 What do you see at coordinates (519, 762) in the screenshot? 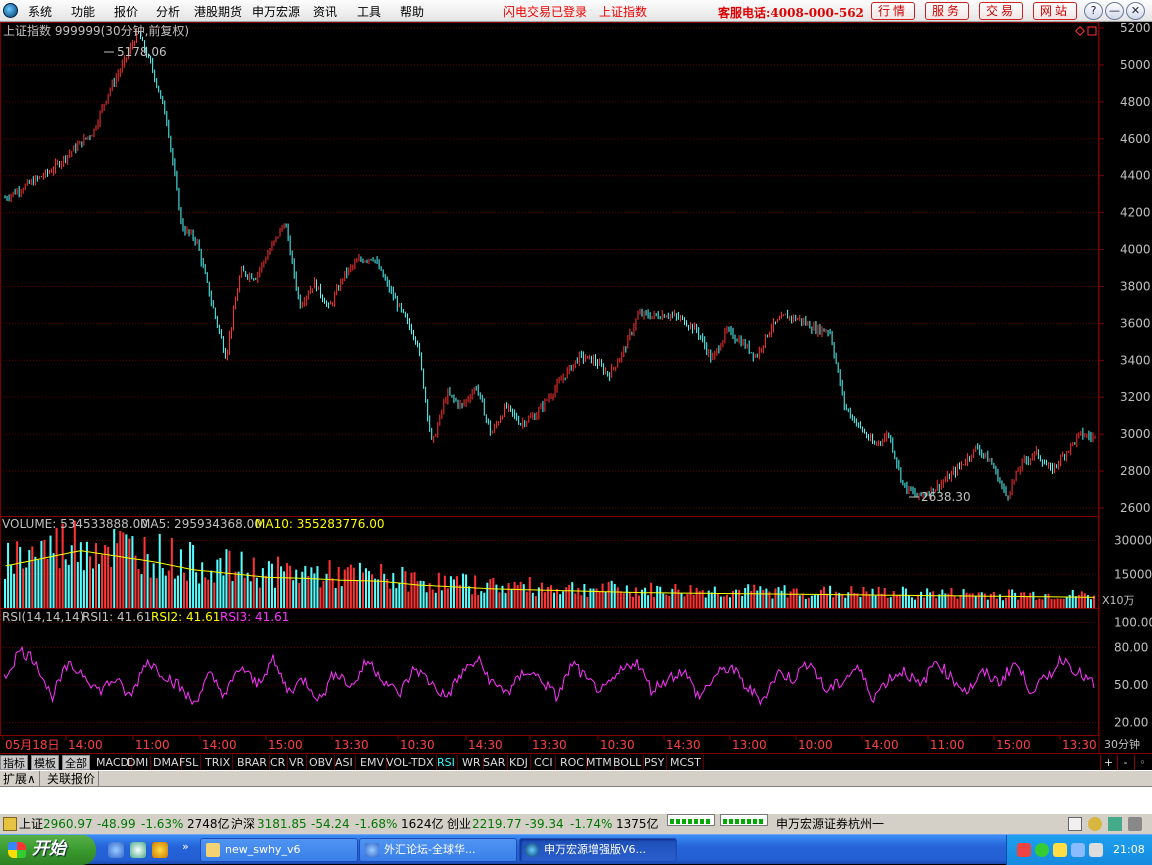
I see `tab-kdj: KDJ` at bounding box center [519, 762].